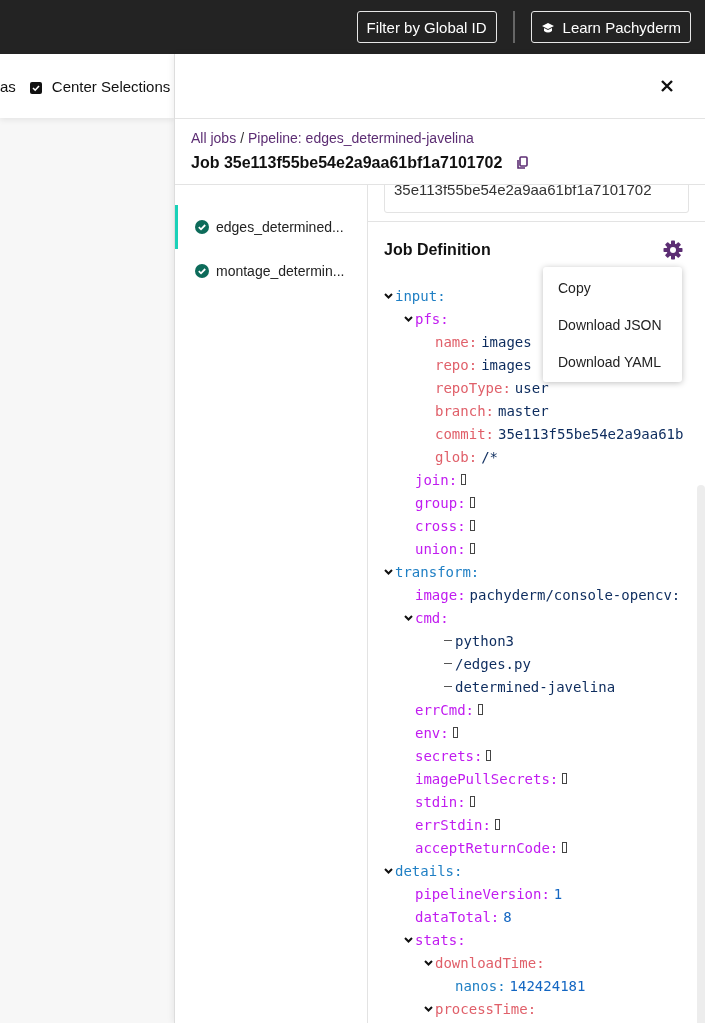  I want to click on learn-button: Learn Pachyderm, so click(610, 27).